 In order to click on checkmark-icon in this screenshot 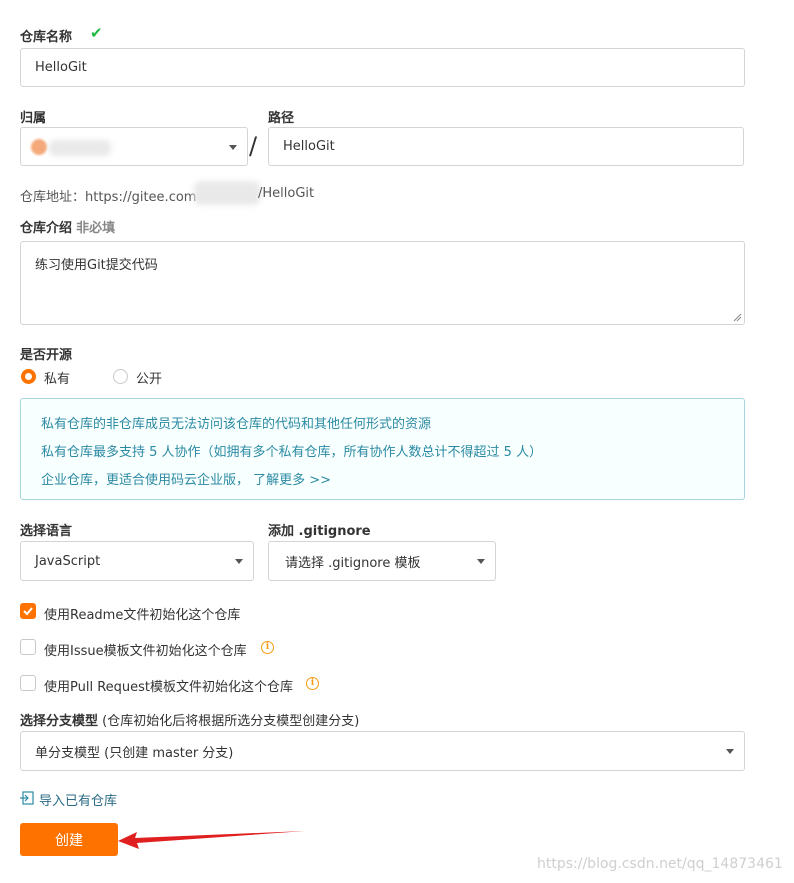, I will do `click(28, 611)`.